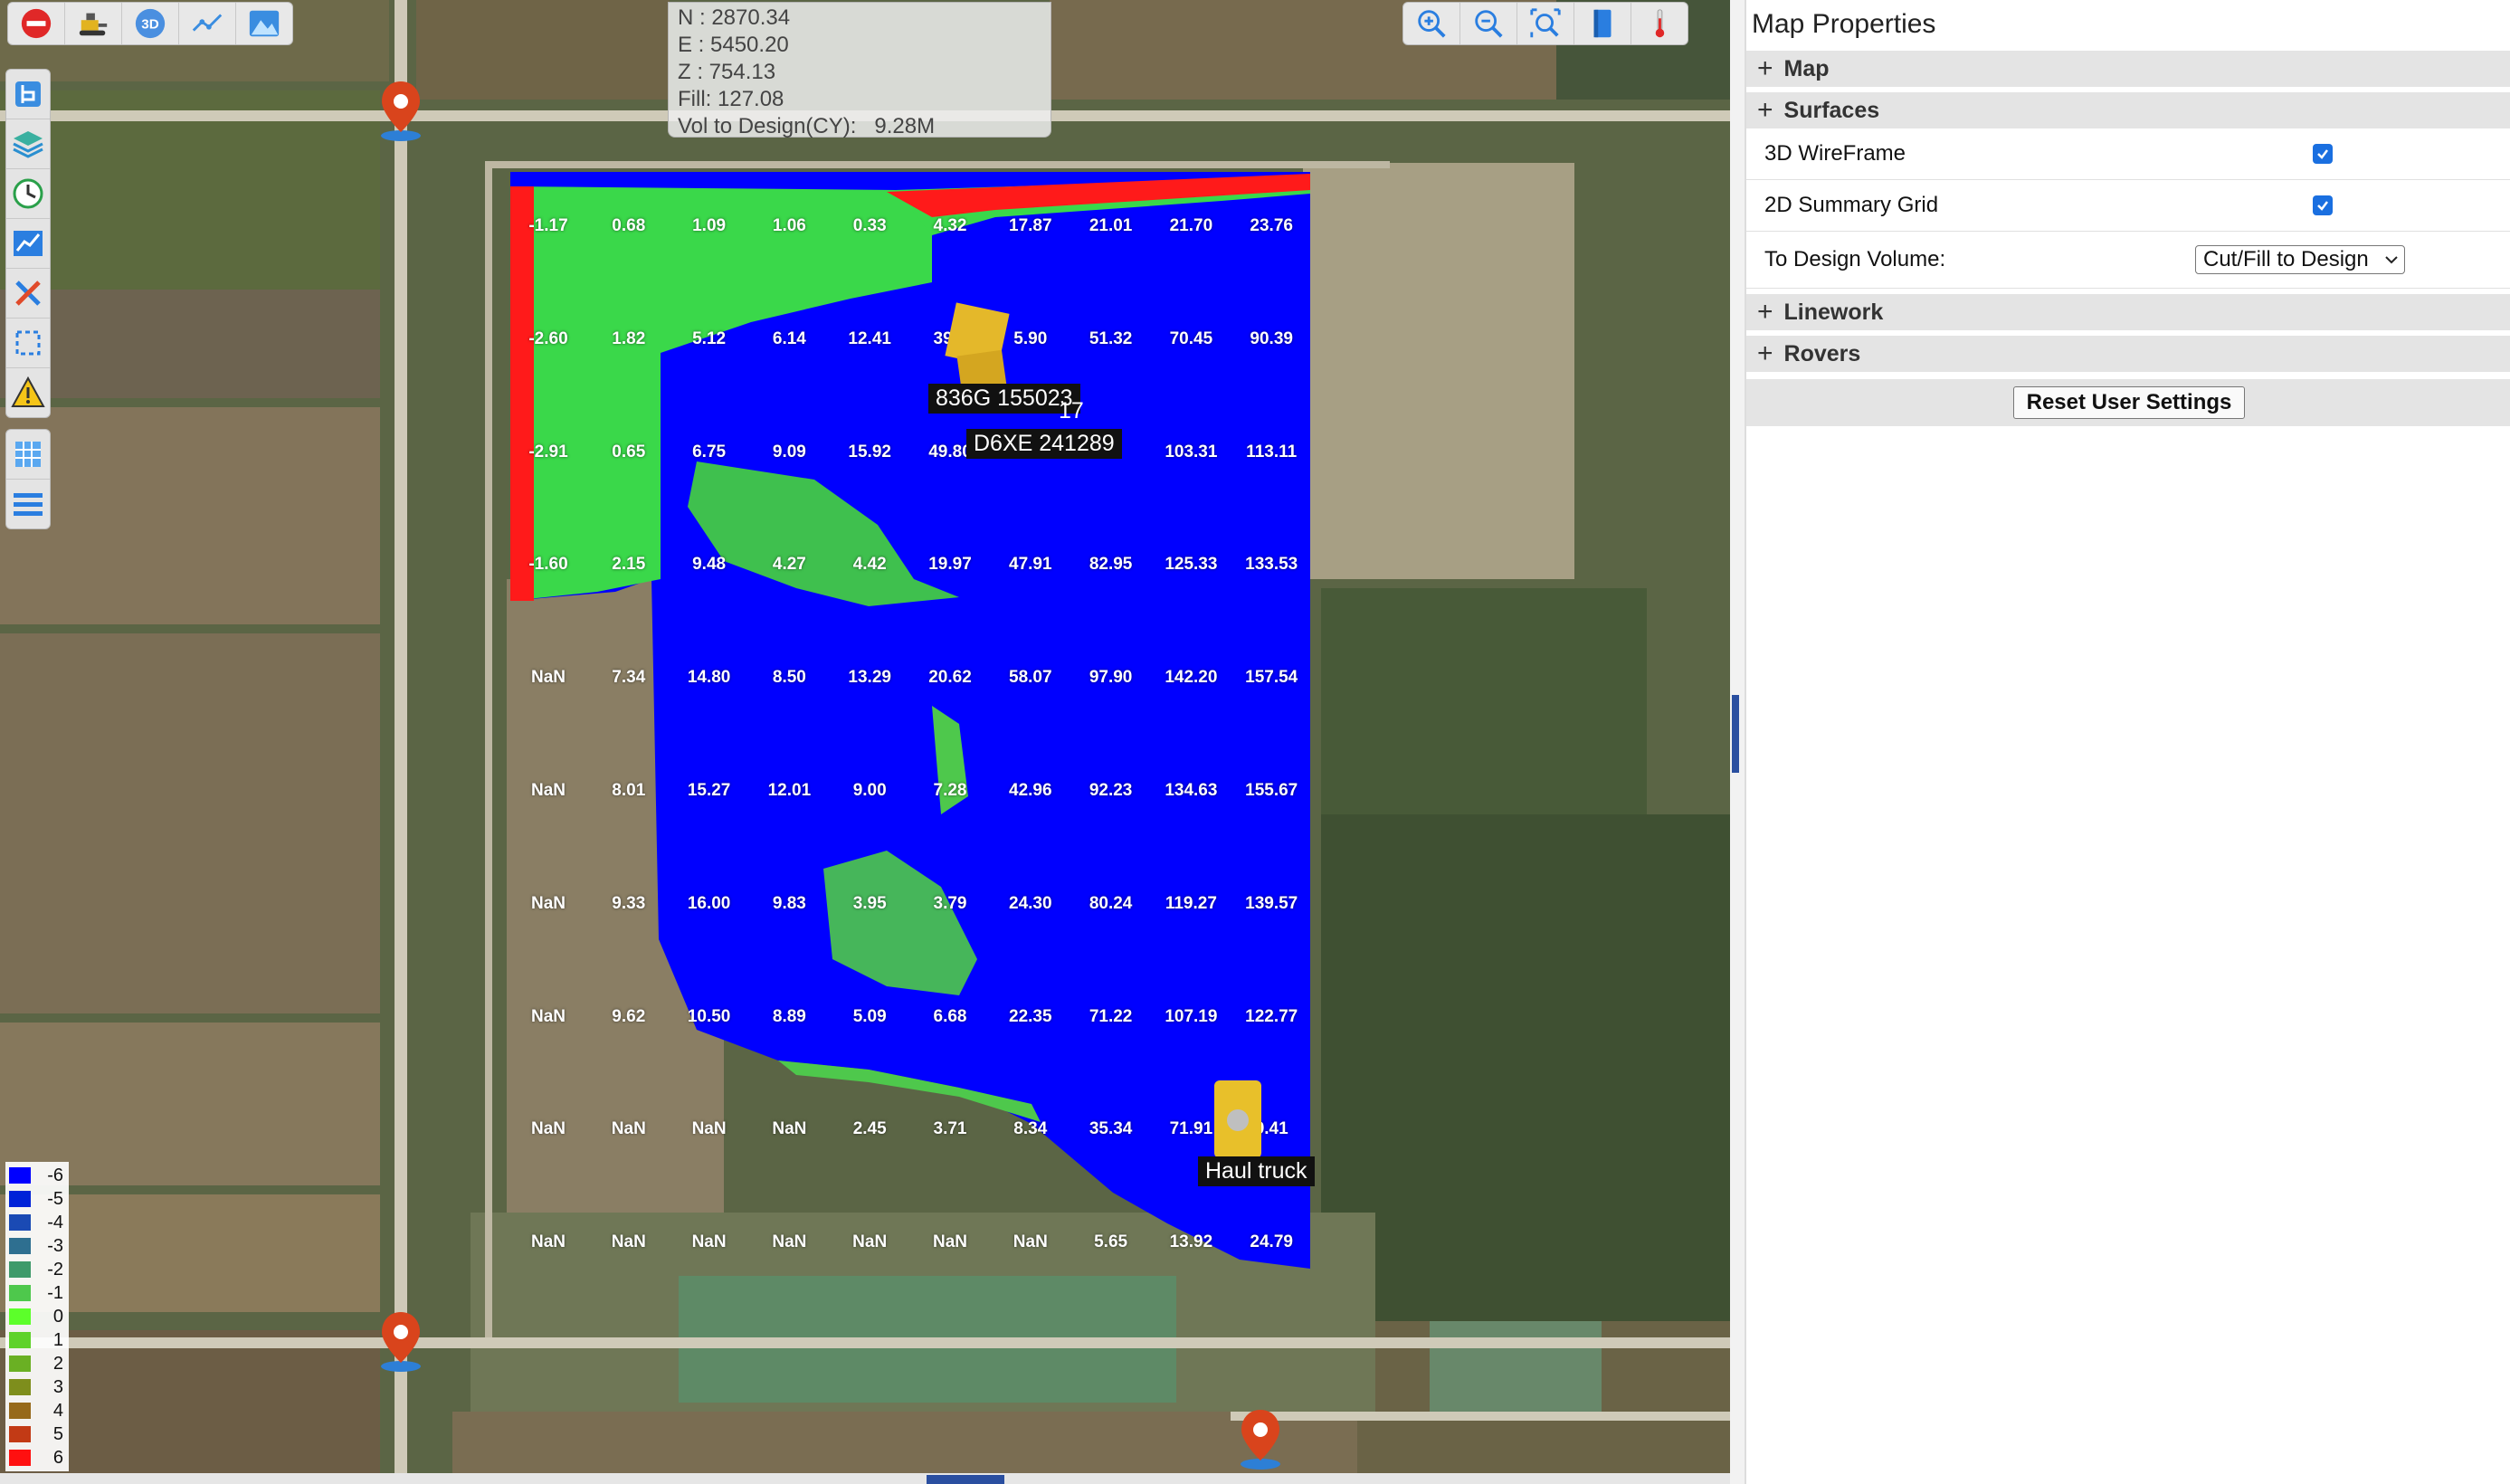 The height and width of the screenshot is (1484, 2510). Describe the element at coordinates (629, 1016) in the screenshot. I see `grid-cell-value: 9.62` at that location.